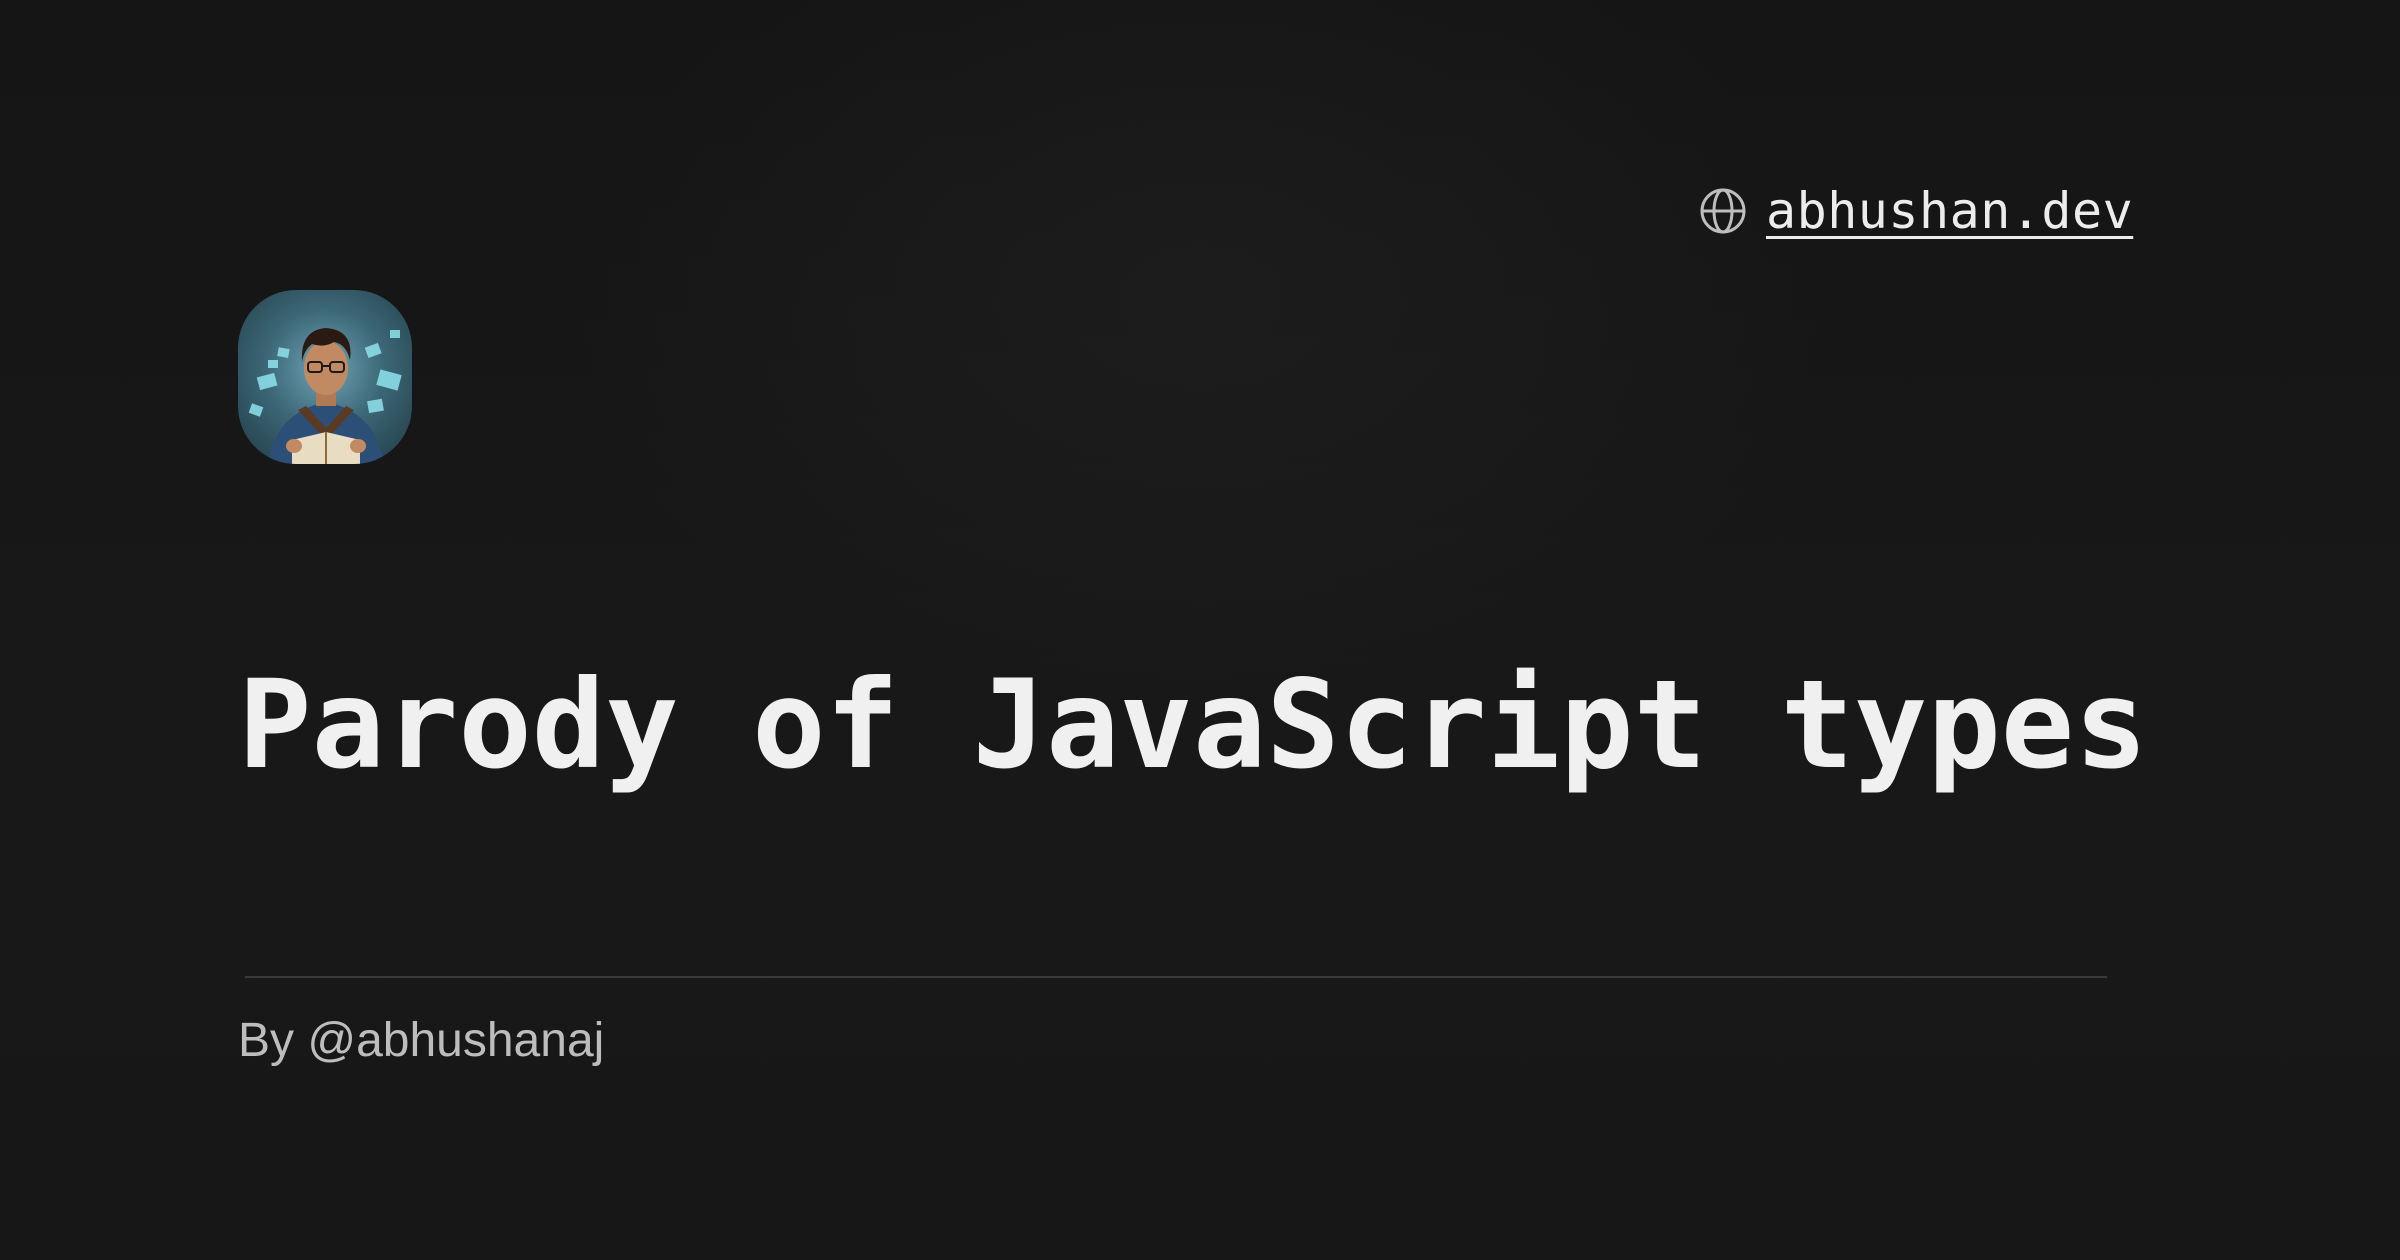 This screenshot has width=2400, height=1260. Describe the element at coordinates (1949, 211) in the screenshot. I see `site-link-text: abhushan.dev` at that location.